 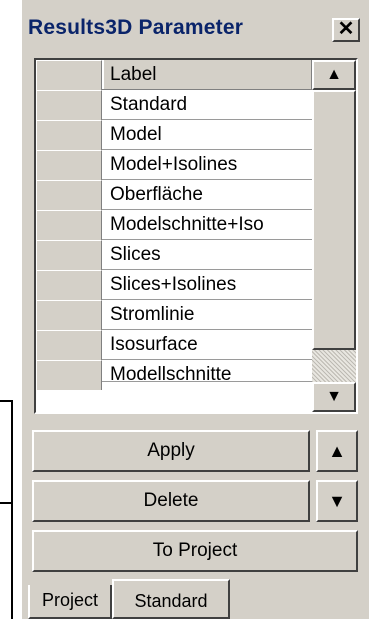 What do you see at coordinates (334, 220) in the screenshot?
I see `scroll-thumb` at bounding box center [334, 220].